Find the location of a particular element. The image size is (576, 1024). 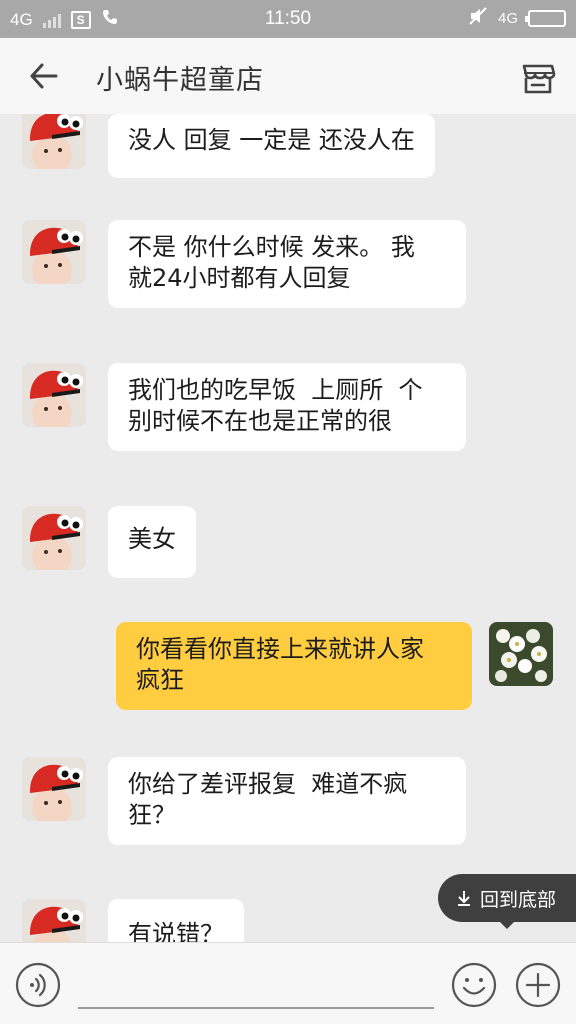

emoji-button is located at coordinates (474, 985).